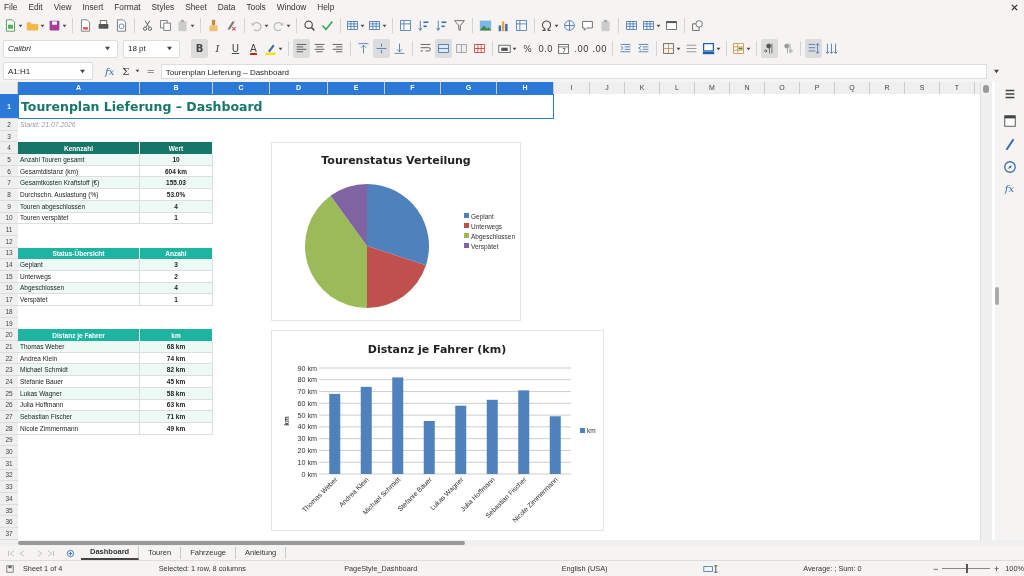  I want to click on menu-item: Insert, so click(93, 7).